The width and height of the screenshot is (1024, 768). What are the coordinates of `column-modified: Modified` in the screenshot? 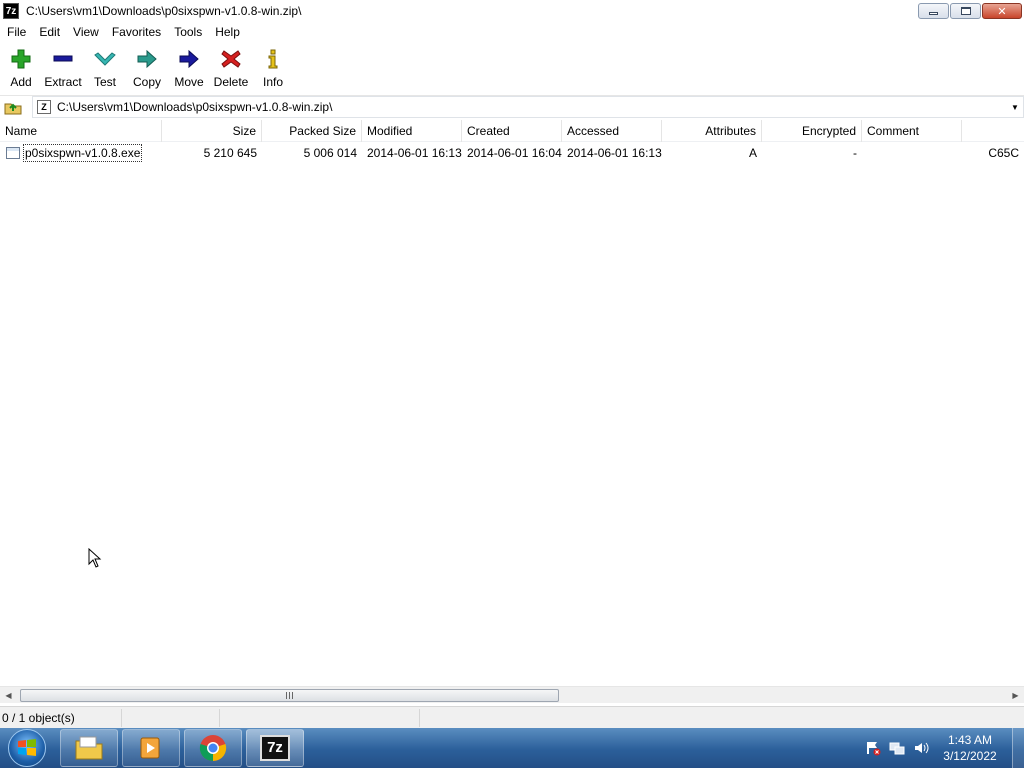 It's located at (412, 131).